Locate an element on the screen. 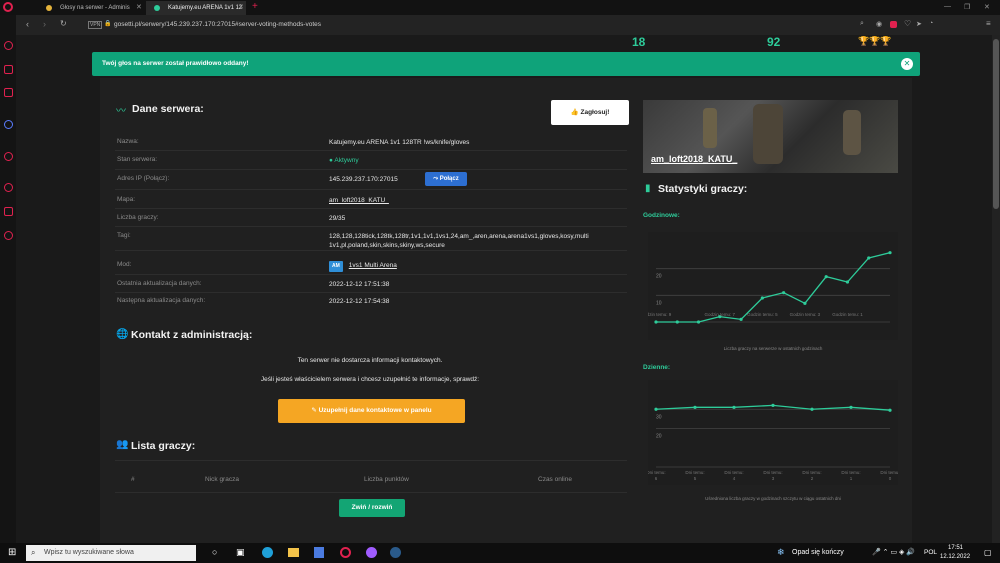 This screenshot has width=1000, height=563. folder-icon is located at coordinates (293, 552).